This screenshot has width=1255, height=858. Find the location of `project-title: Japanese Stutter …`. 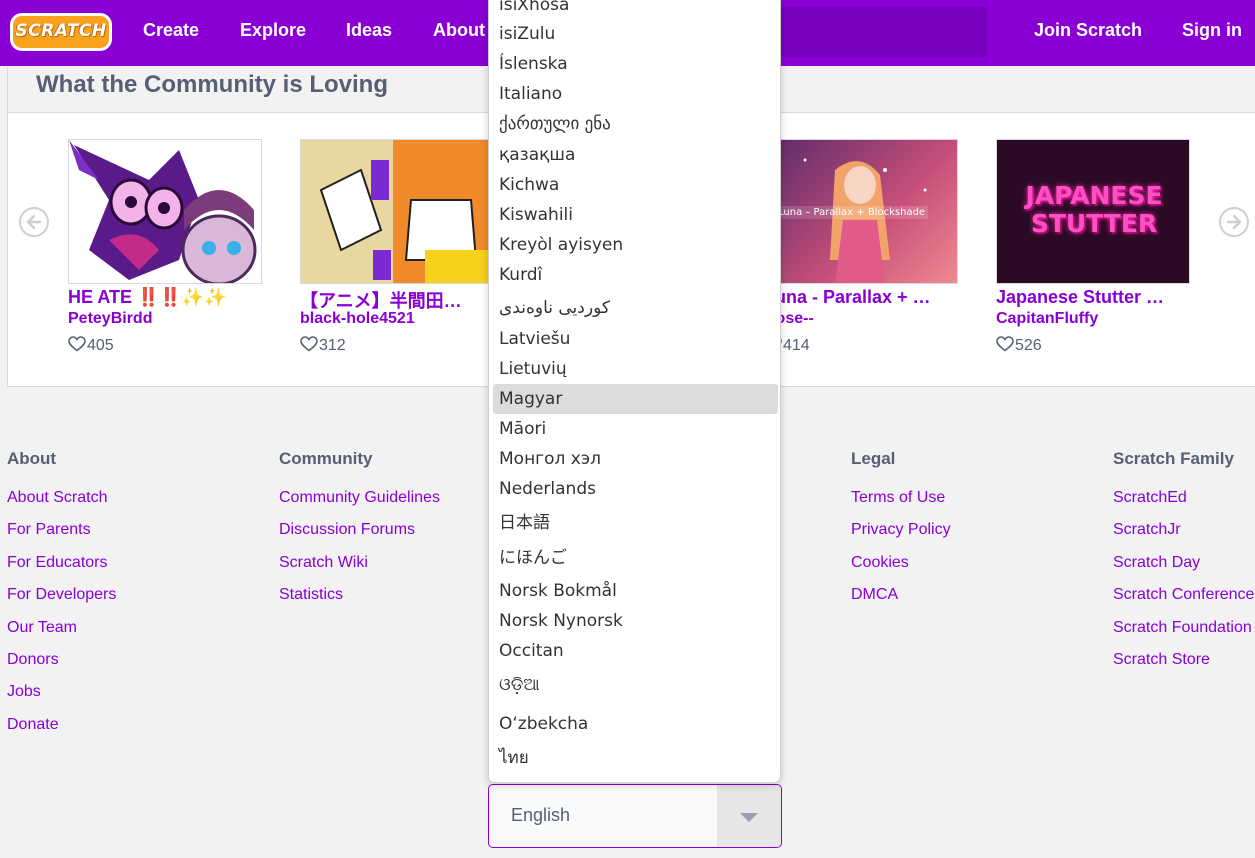

project-title: Japanese Stutter … is located at coordinates (1096, 297).